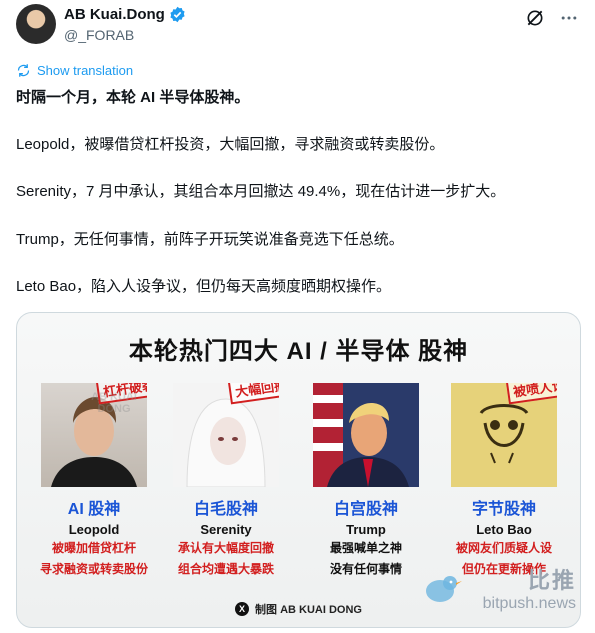 This screenshot has width=595, height=633. Describe the element at coordinates (501, 588) in the screenshot. I see `bitpush-watermark: 比推 bitpush.news` at that location.